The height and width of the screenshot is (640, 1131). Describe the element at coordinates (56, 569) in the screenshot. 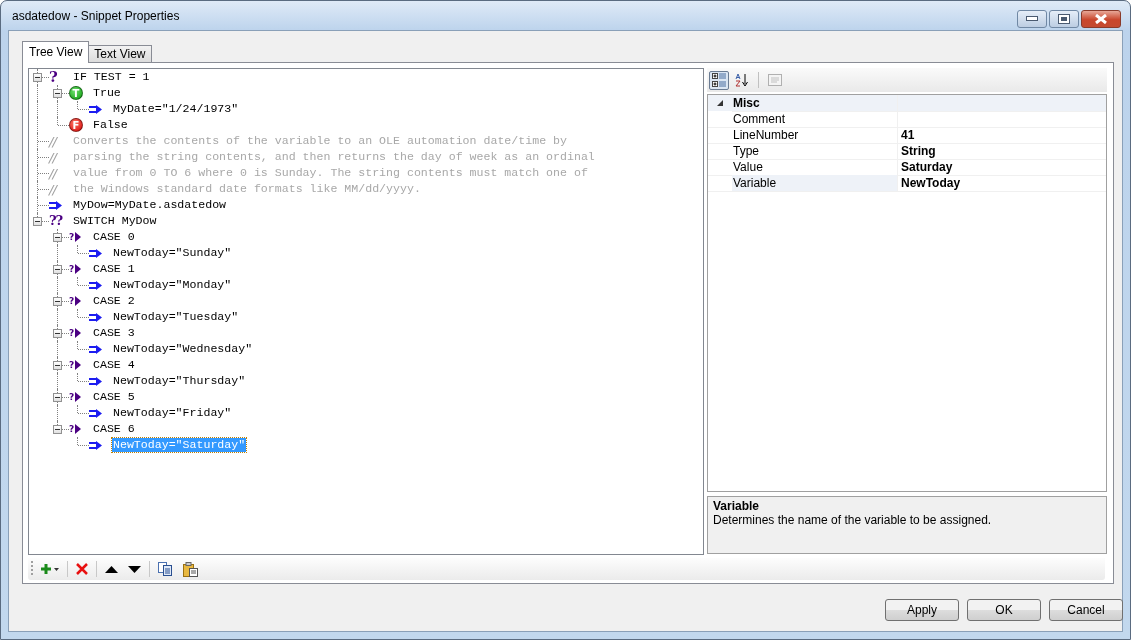

I see `caret-icon` at that location.